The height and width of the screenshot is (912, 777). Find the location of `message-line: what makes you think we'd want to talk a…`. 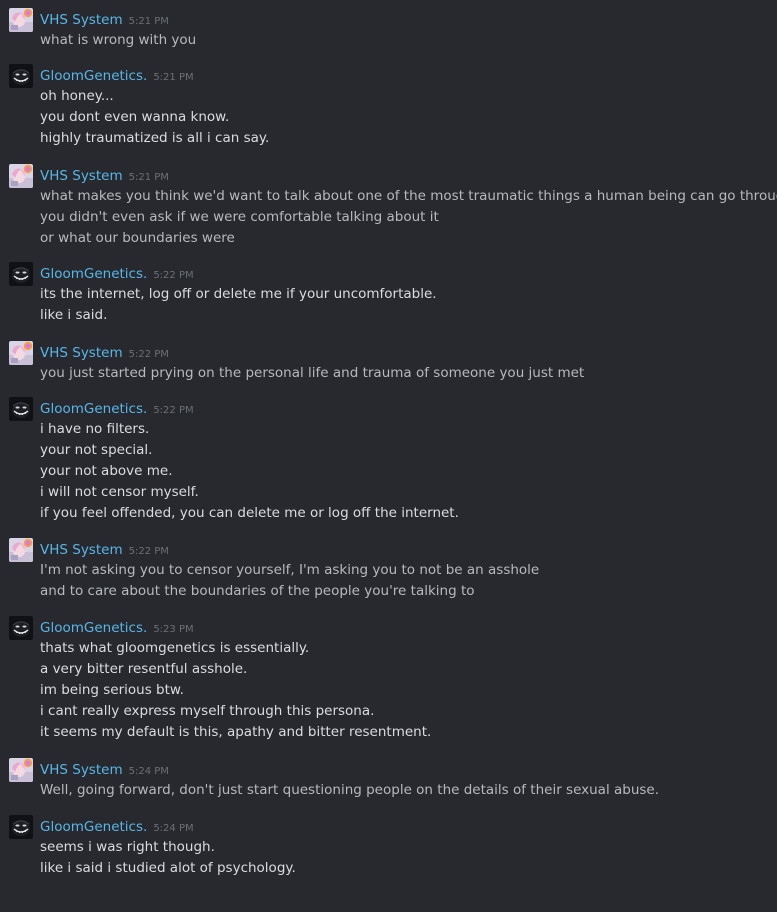

message-line: what makes you think we'd want to talk a… is located at coordinates (408, 196).